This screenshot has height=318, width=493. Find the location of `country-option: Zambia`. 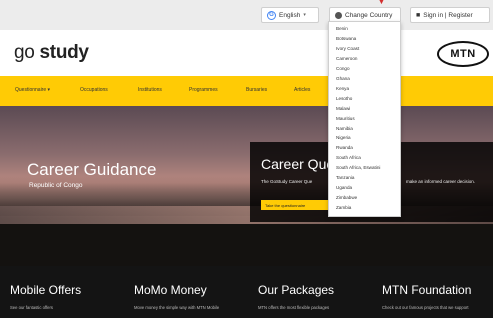

country-option: Zambia is located at coordinates (343, 207).